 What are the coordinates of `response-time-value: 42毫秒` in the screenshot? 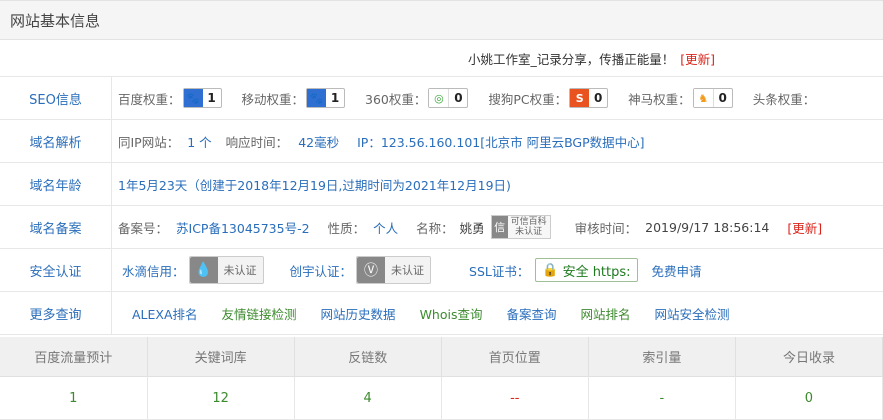 It's located at (319, 142).